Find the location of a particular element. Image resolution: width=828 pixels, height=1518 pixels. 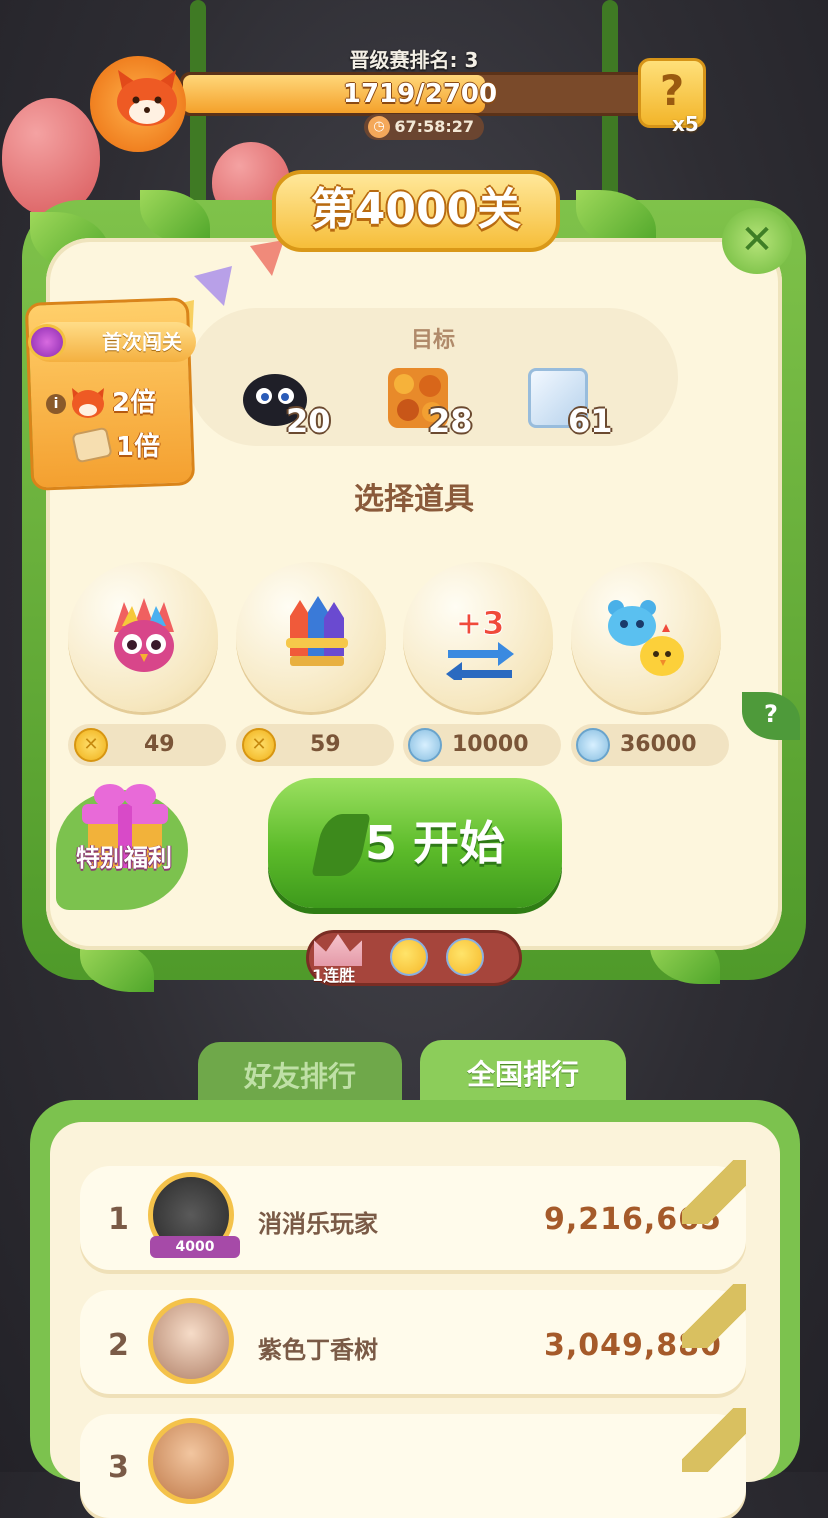

goal-count: 28 is located at coordinates (450, 421).